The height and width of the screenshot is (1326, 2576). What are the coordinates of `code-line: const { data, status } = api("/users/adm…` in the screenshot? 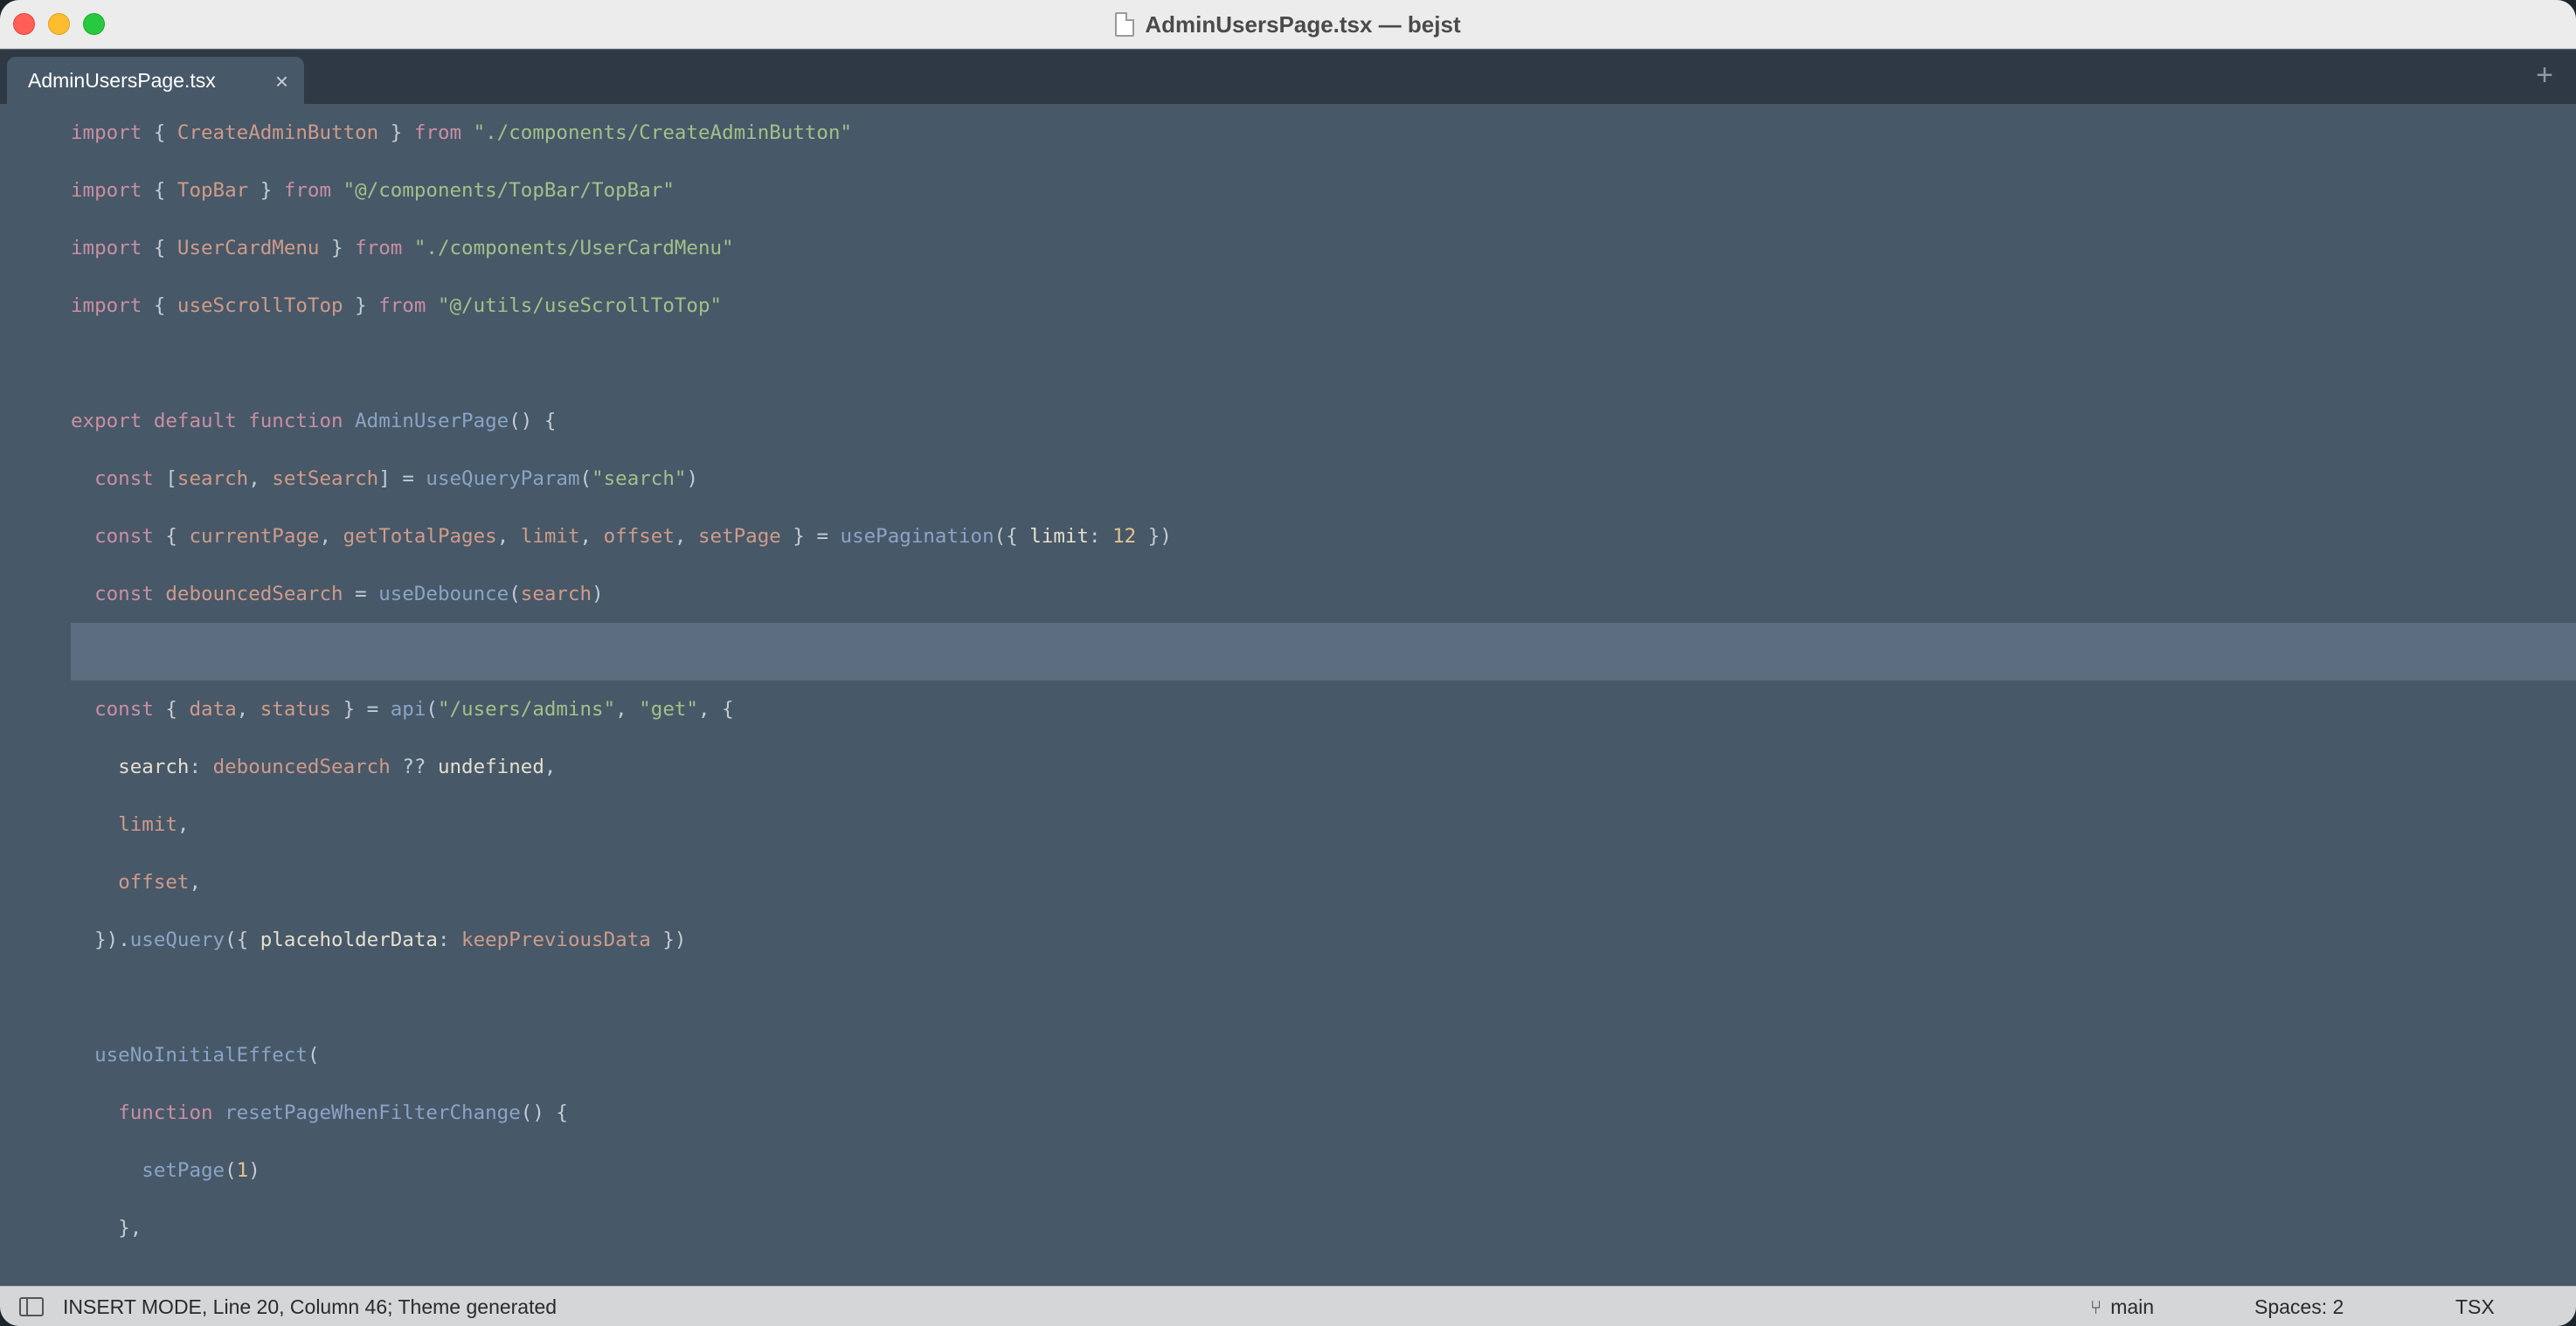 It's located at (1323, 709).